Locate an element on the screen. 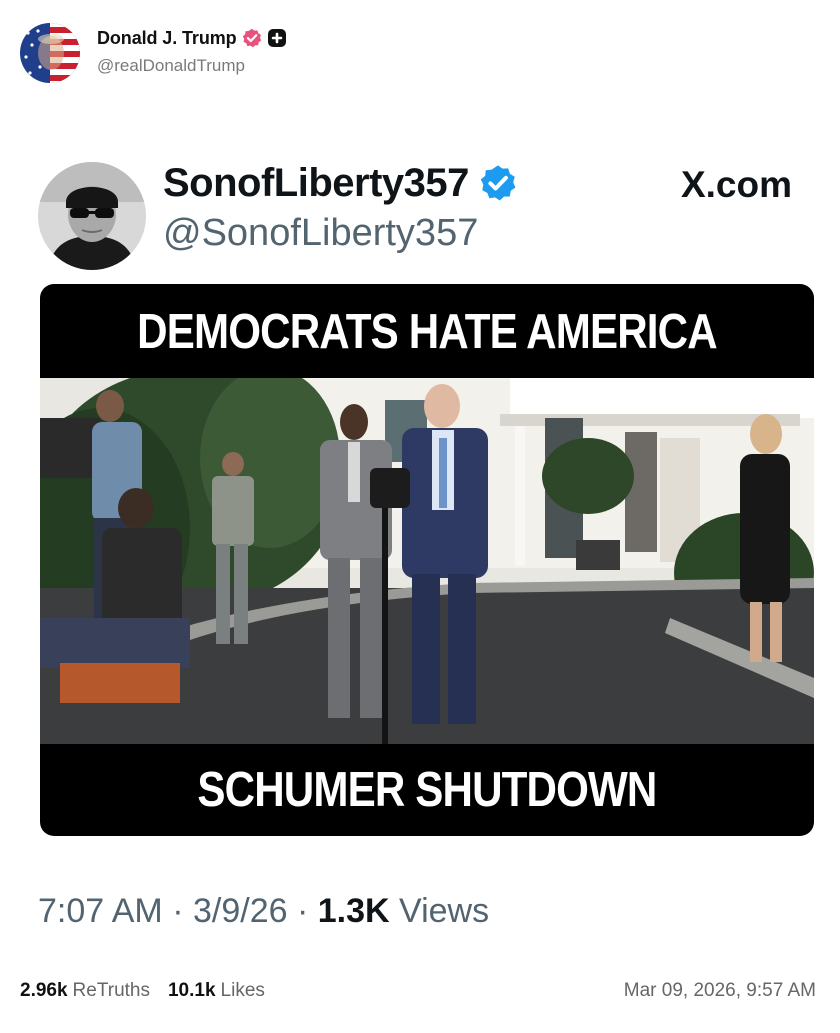 The image size is (840, 1033). flag-portrait-avatar is located at coordinates (50, 53).